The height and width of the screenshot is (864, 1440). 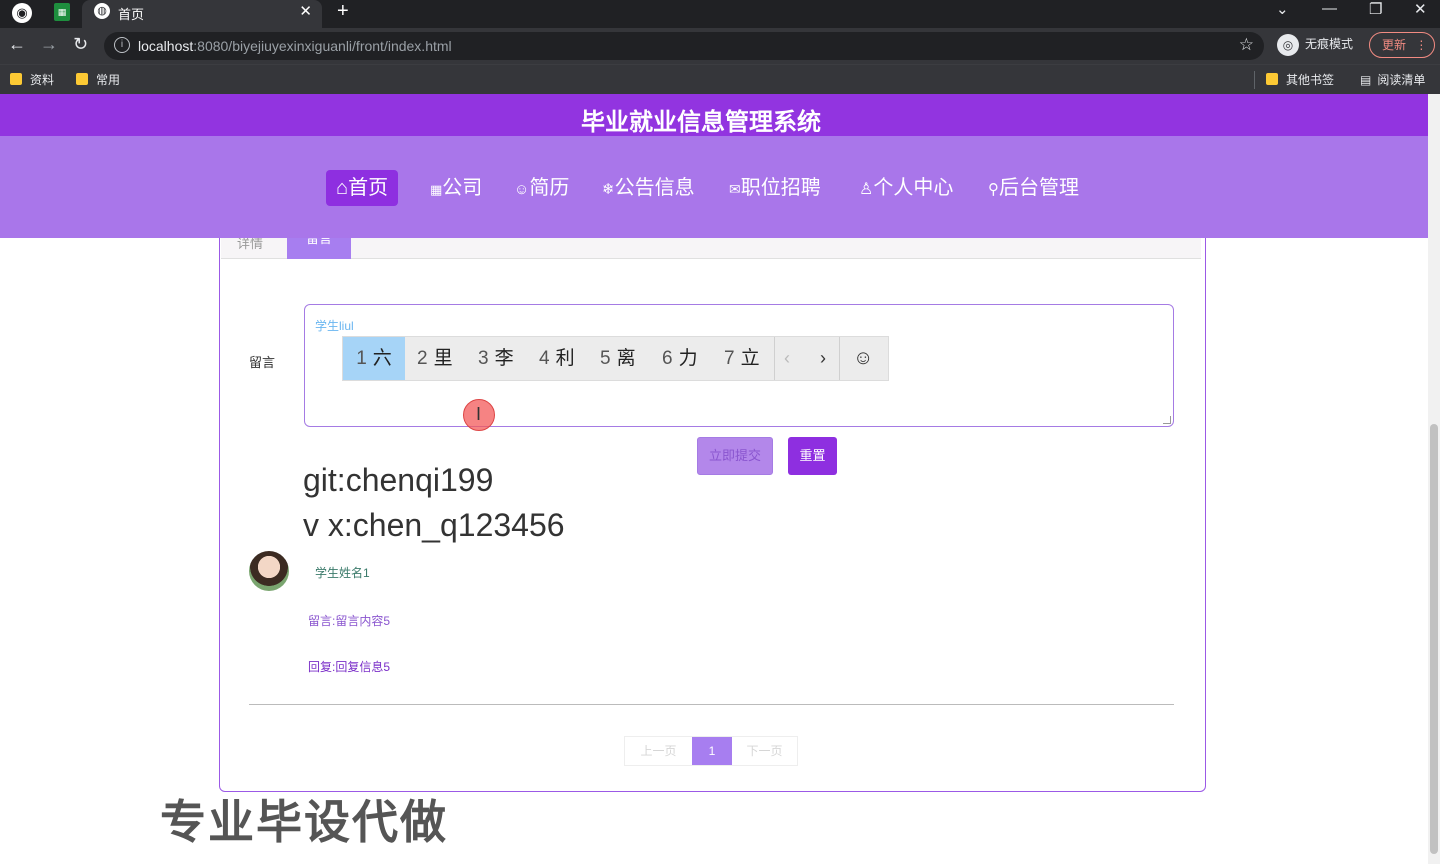 What do you see at coordinates (608, 189) in the screenshot?
I see `announcement-icon: ❄` at bounding box center [608, 189].